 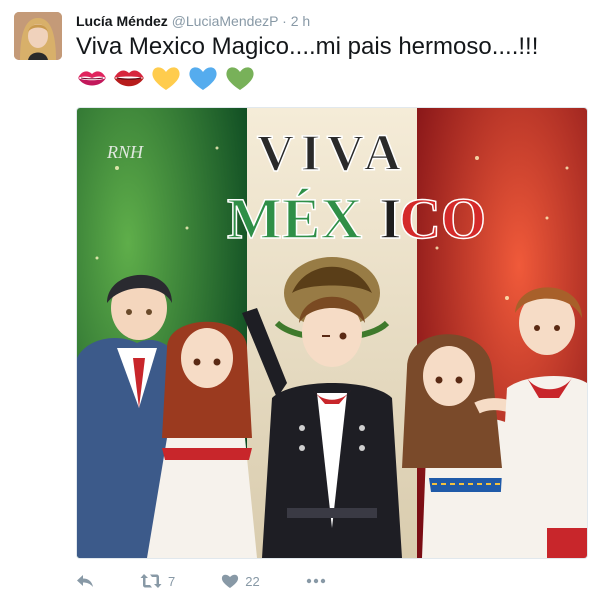 I want to click on title-mex: MÉX, so click(x=294, y=218).